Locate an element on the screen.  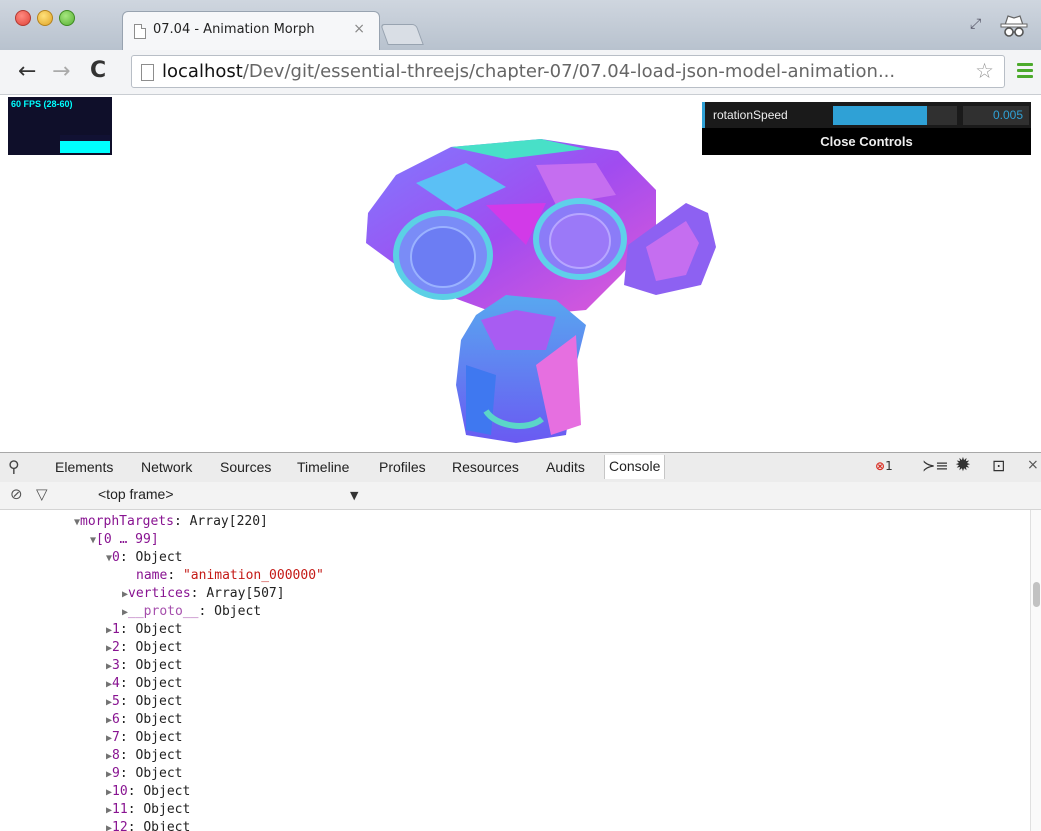
fps-stats-panel: 60 FPS (28-60) is located at coordinates (60, 126).